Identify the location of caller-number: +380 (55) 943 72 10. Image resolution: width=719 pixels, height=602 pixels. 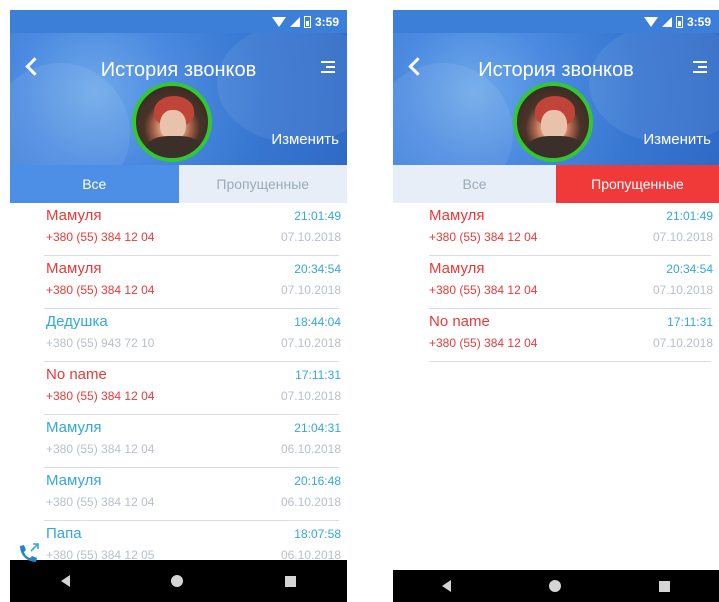
(100, 343).